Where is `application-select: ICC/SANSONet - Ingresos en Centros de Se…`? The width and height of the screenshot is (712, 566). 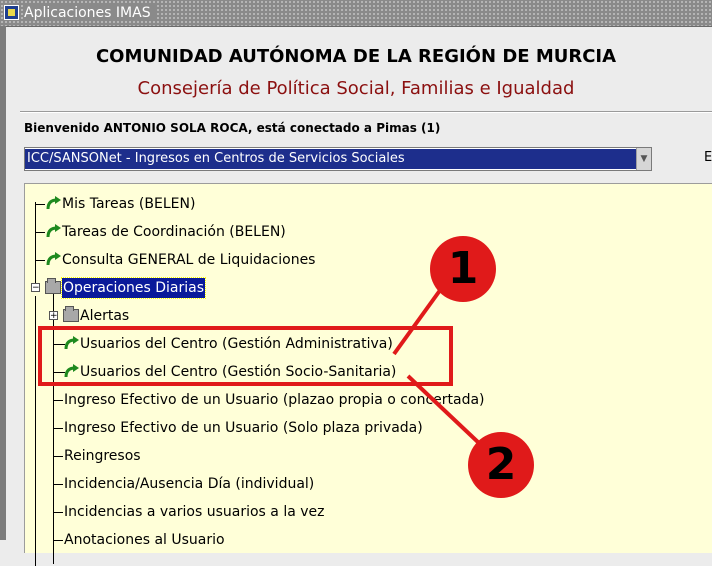 application-select: ICC/SANSONet - Ingresos en Centros de Se… is located at coordinates (338, 159).